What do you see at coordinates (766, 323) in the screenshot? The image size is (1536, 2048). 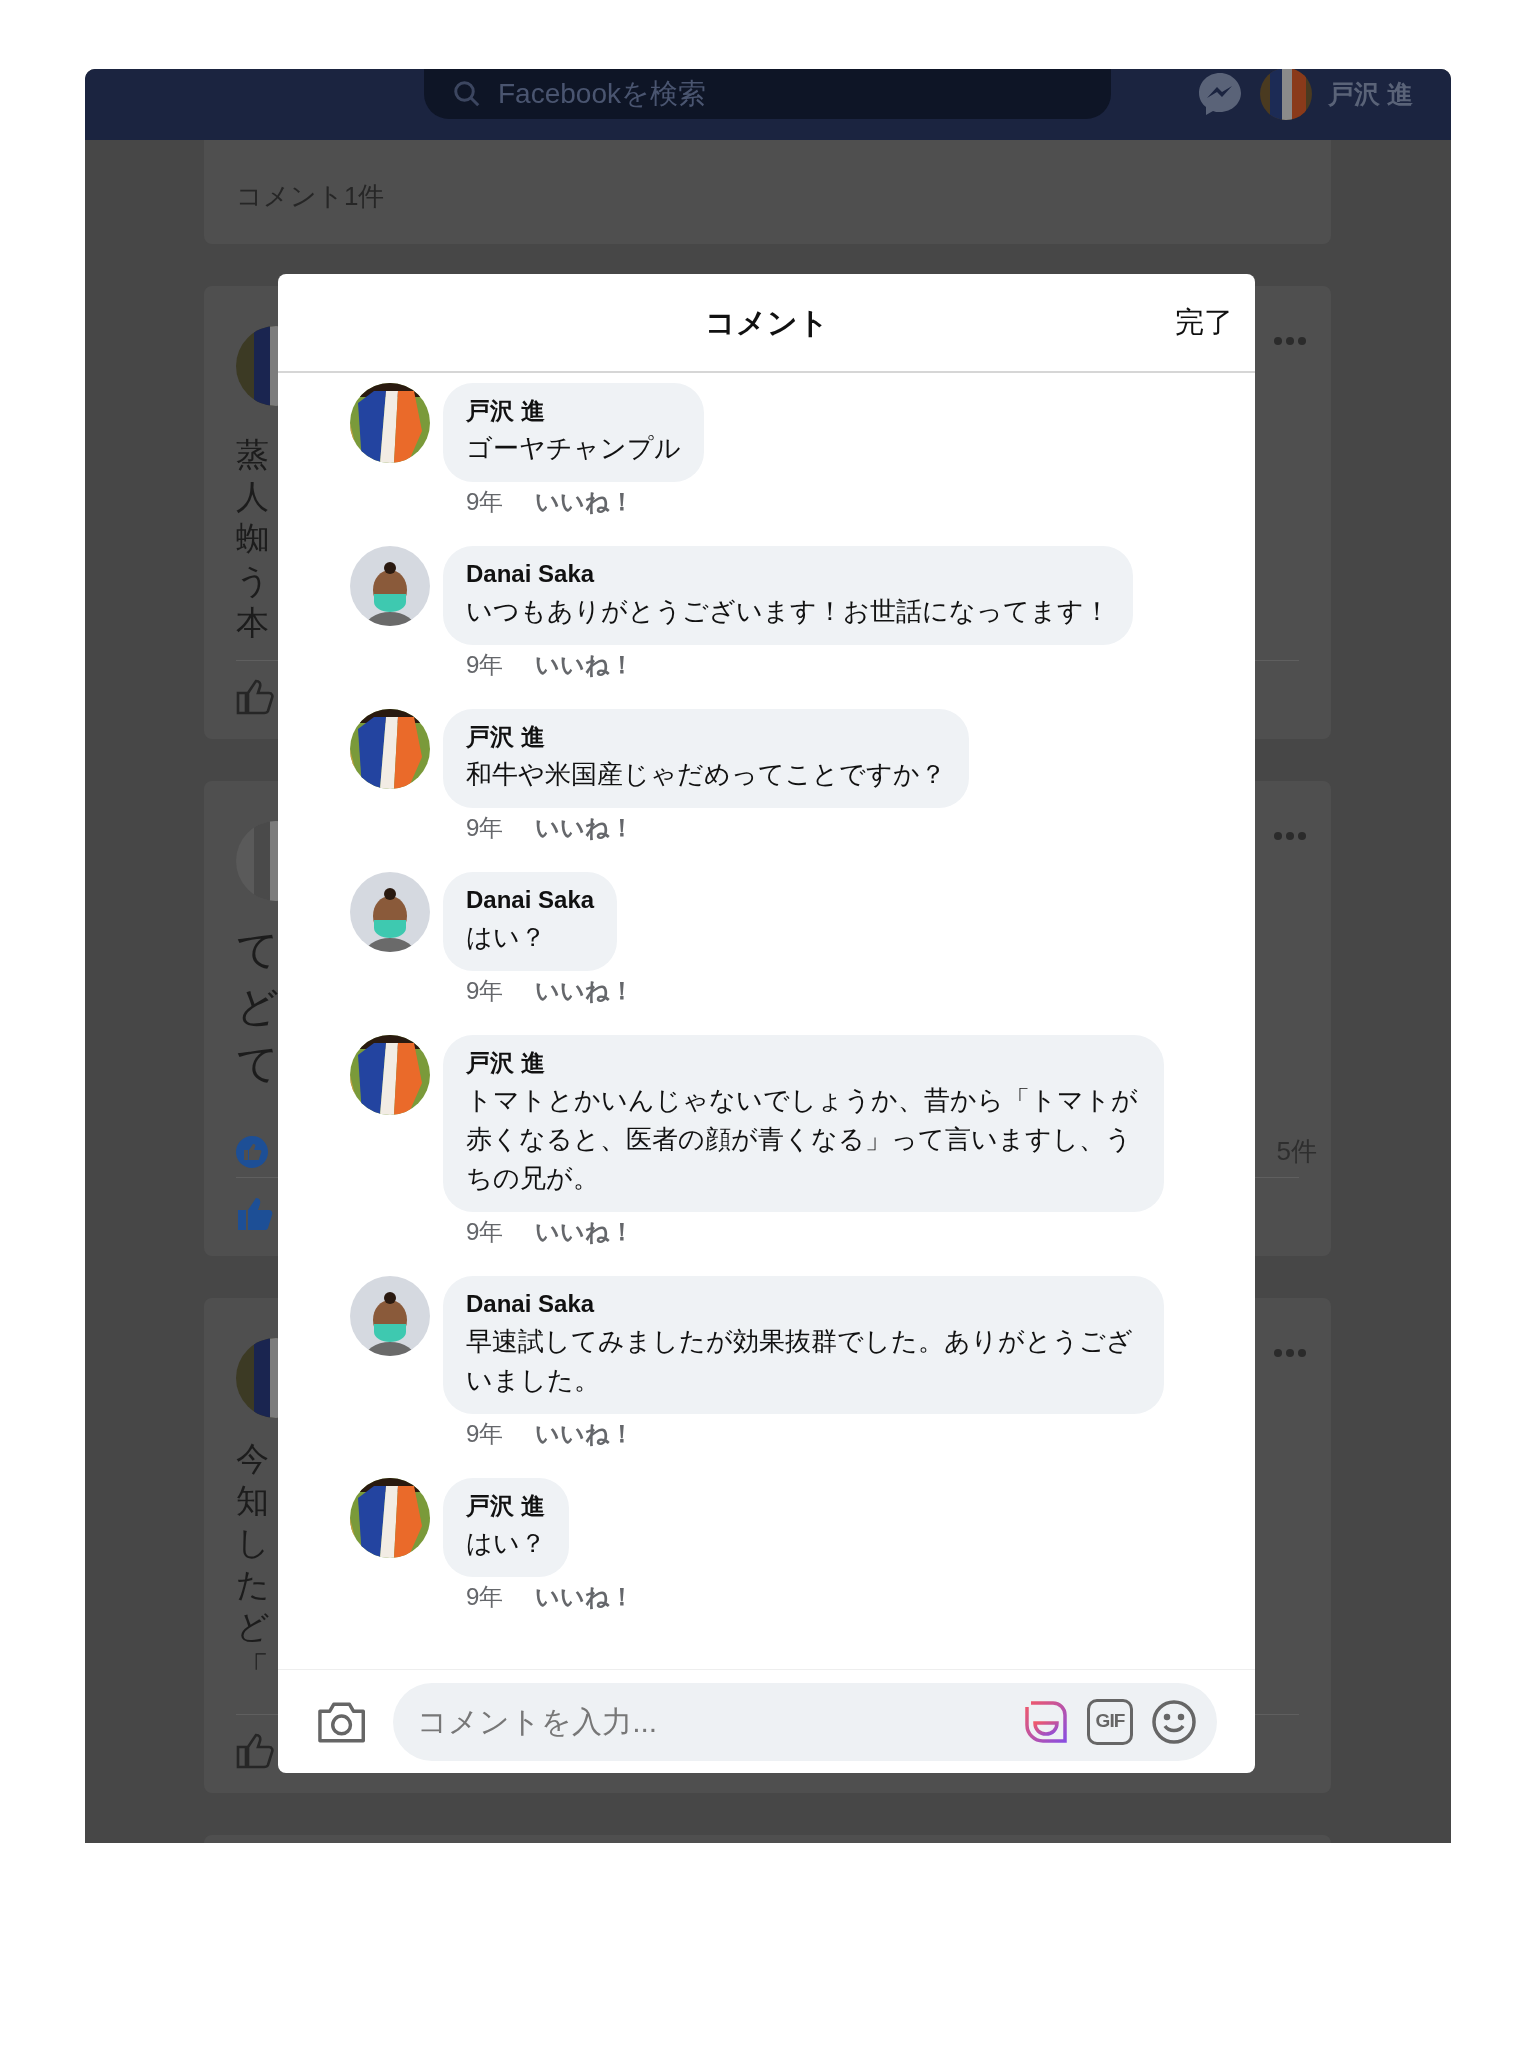 I see `dialog-title: コメント` at bounding box center [766, 323].